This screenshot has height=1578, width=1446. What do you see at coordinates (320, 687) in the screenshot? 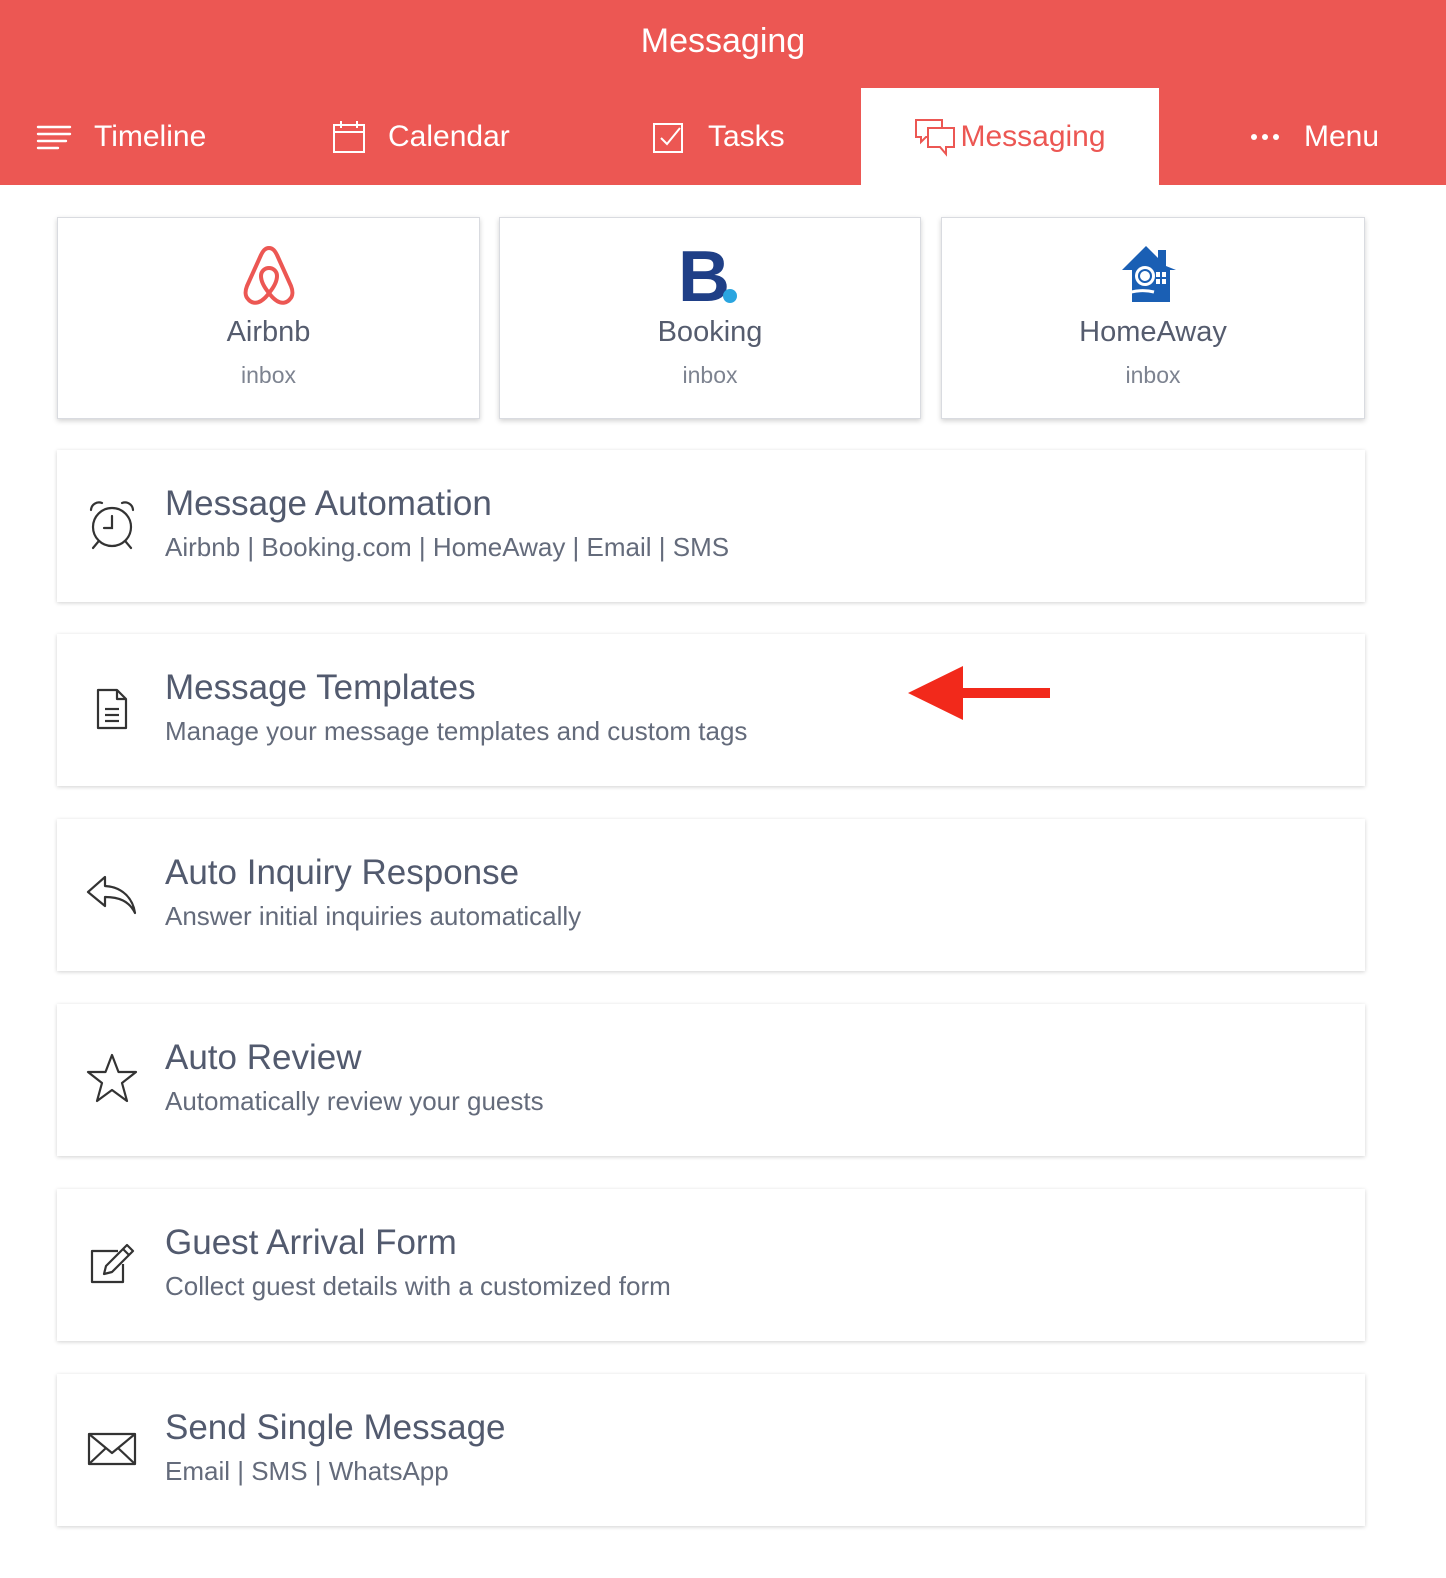
I see `row-title: Message Templates` at bounding box center [320, 687].